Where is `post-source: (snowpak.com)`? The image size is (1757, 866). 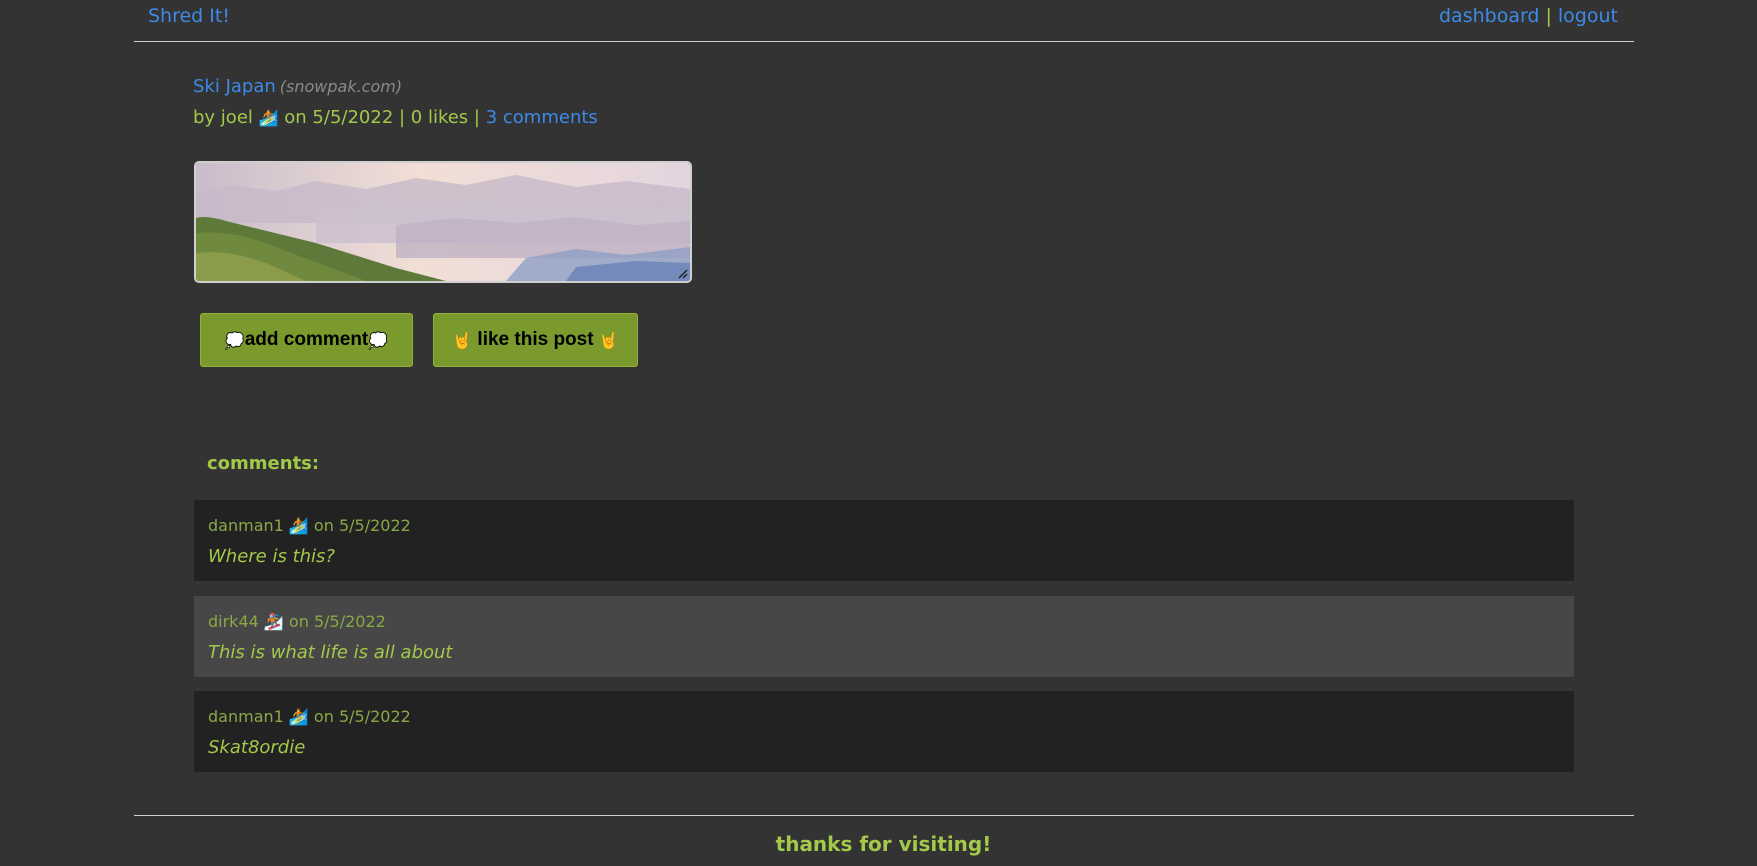
post-source: (snowpak.com) is located at coordinates (341, 86).